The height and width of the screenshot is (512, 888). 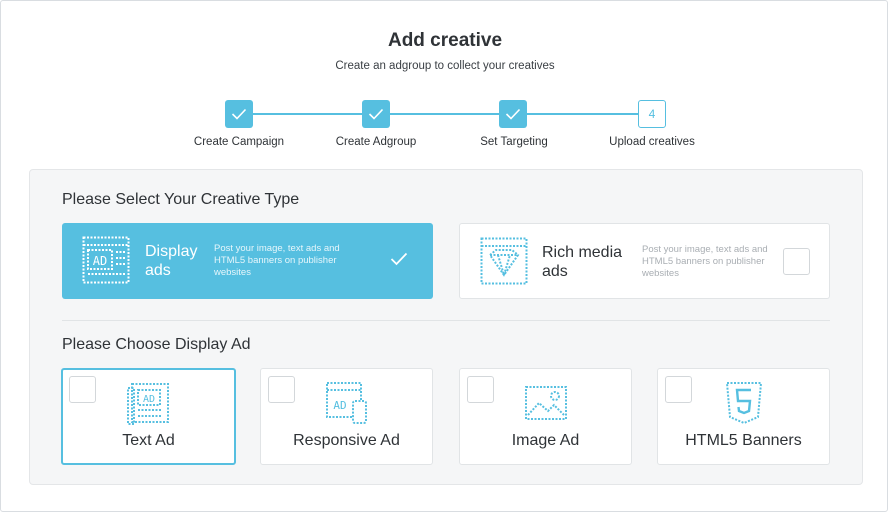 I want to click on image-ad-checkbox, so click(x=480, y=389).